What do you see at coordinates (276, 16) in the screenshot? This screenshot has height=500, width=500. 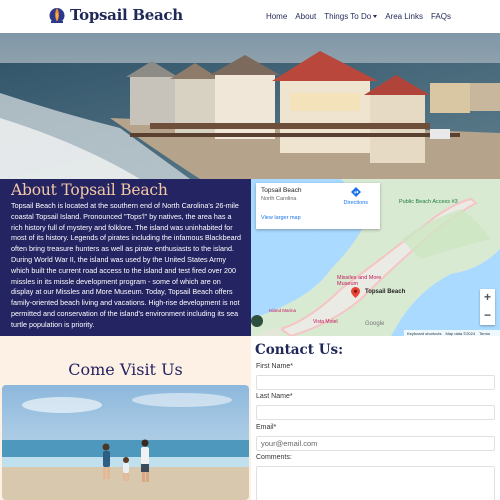 I see `nav-home: Home` at bounding box center [276, 16].